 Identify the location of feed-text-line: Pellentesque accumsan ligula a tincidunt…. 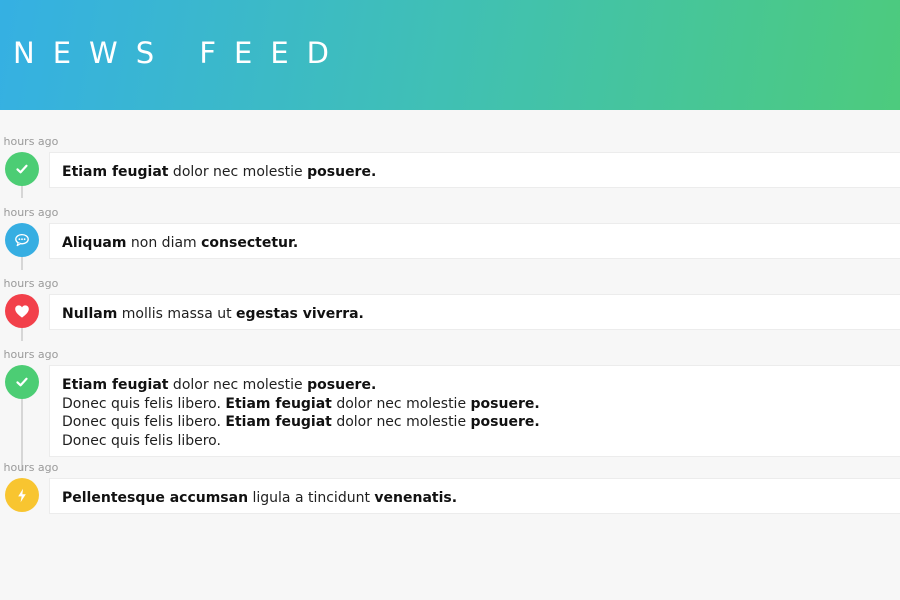
(475, 498).